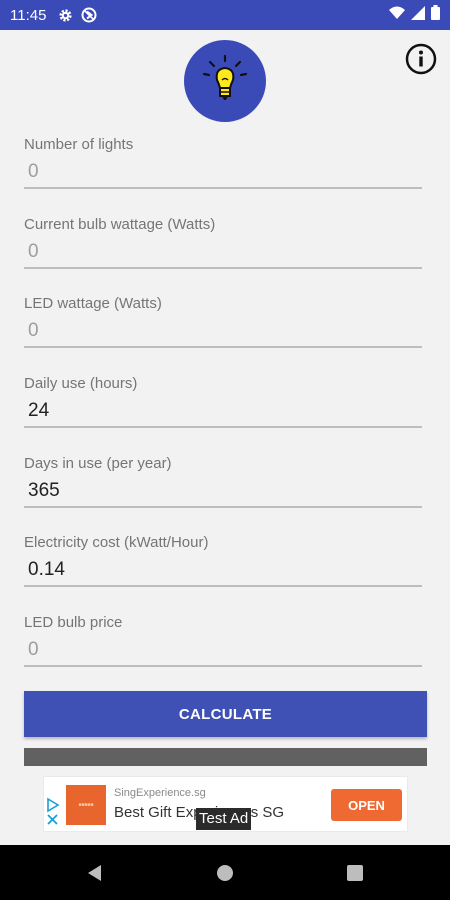  I want to click on field-label: Current bulb wattage (Watts), so click(120, 224).